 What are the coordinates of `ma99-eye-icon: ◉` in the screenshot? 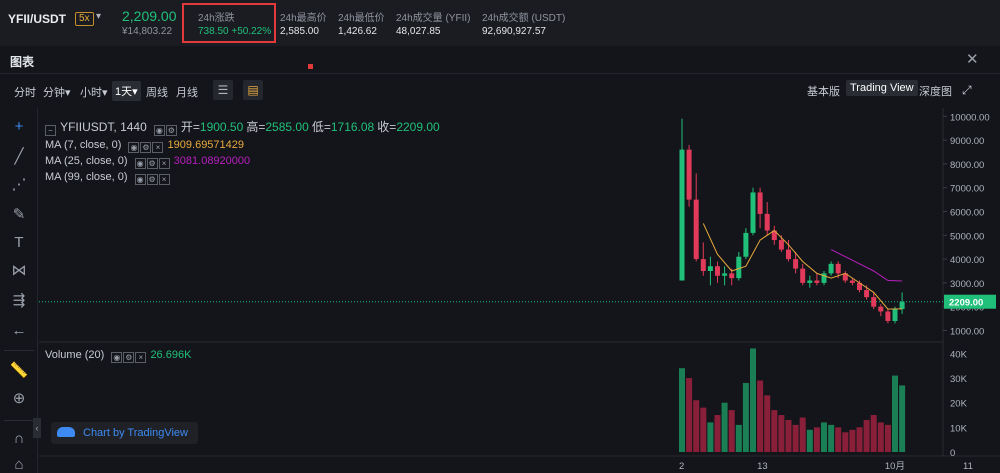 It's located at (140, 179).